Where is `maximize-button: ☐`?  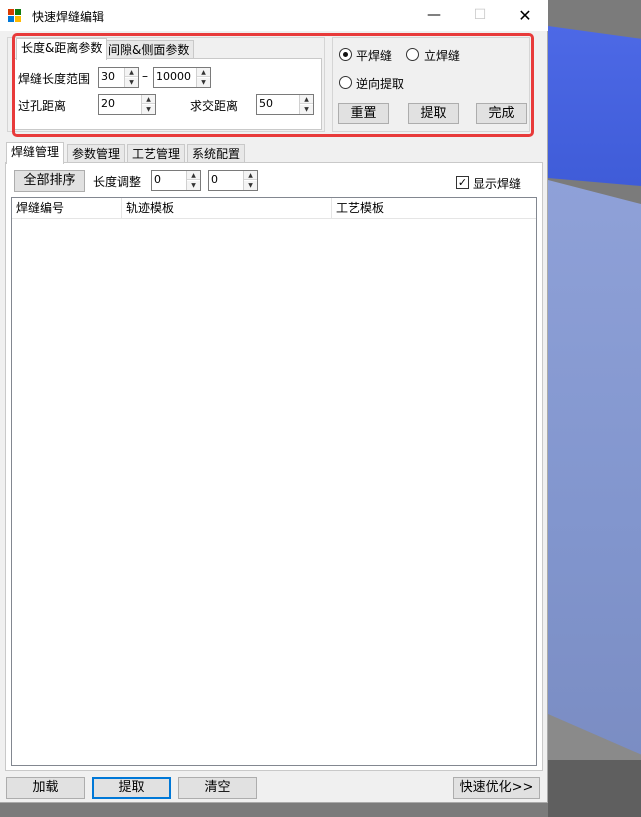 maximize-button: ☐ is located at coordinates (480, 15).